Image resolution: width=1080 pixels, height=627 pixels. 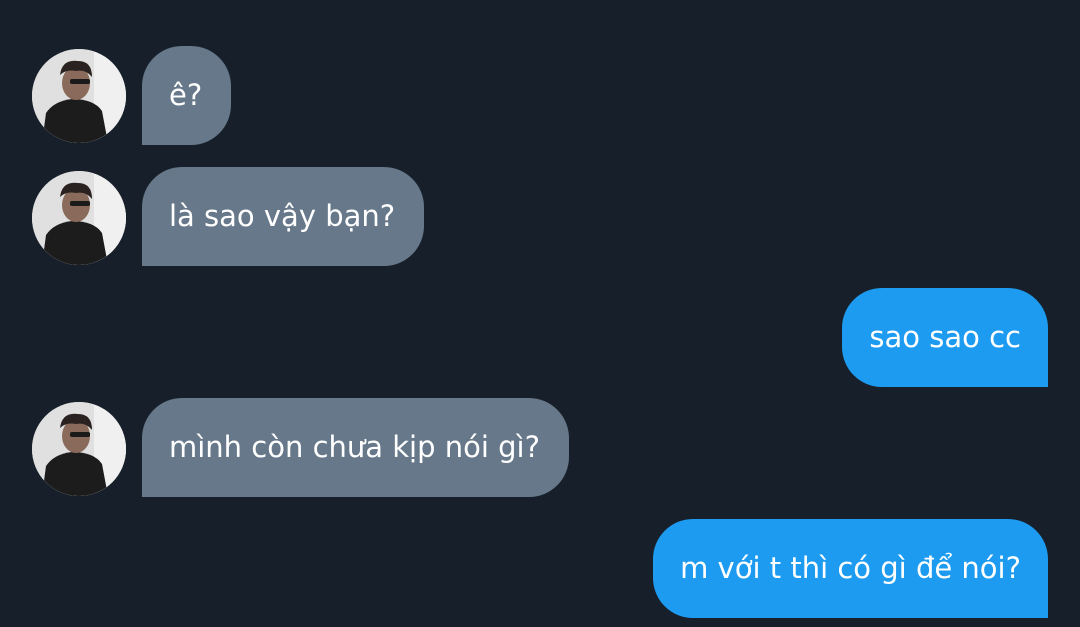 What do you see at coordinates (945, 337) in the screenshot?
I see `message-bubble-outgoing: sao sao cc` at bounding box center [945, 337].